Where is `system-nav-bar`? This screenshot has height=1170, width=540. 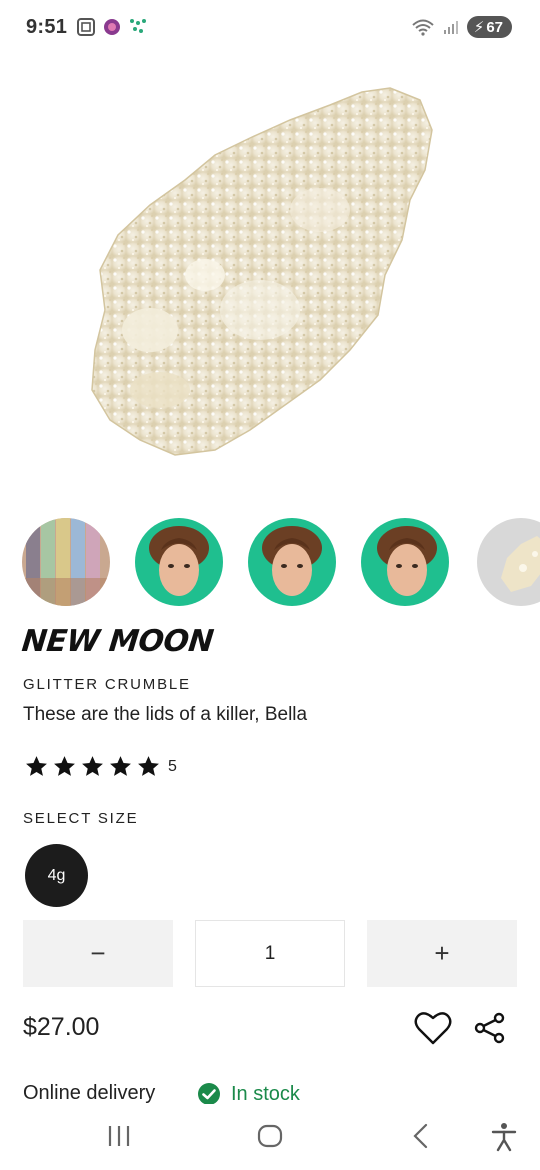 system-nav-bar is located at coordinates (270, 1137).